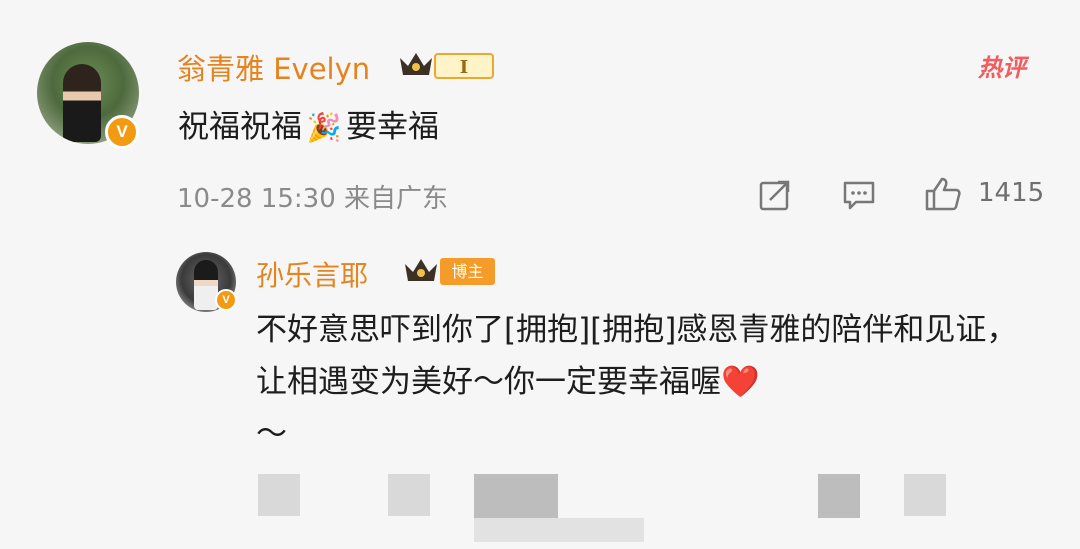 The width and height of the screenshot is (1080, 549). Describe the element at coordinates (467, 271) in the screenshot. I see `blogger-badge: 博主` at that location.